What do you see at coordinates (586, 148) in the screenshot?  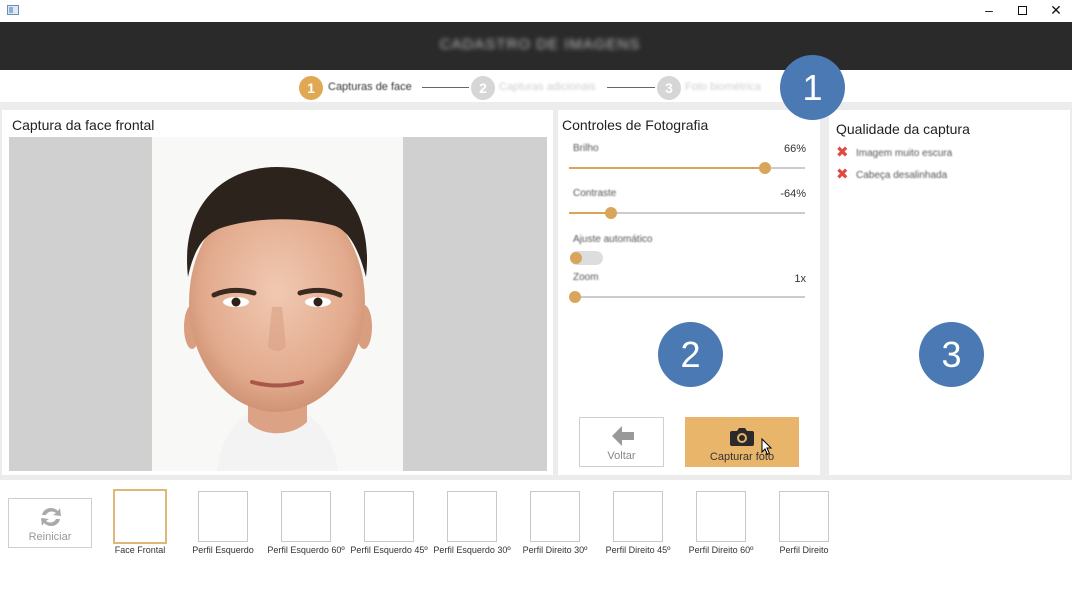 I see `brightness-label: Brilho` at bounding box center [586, 148].